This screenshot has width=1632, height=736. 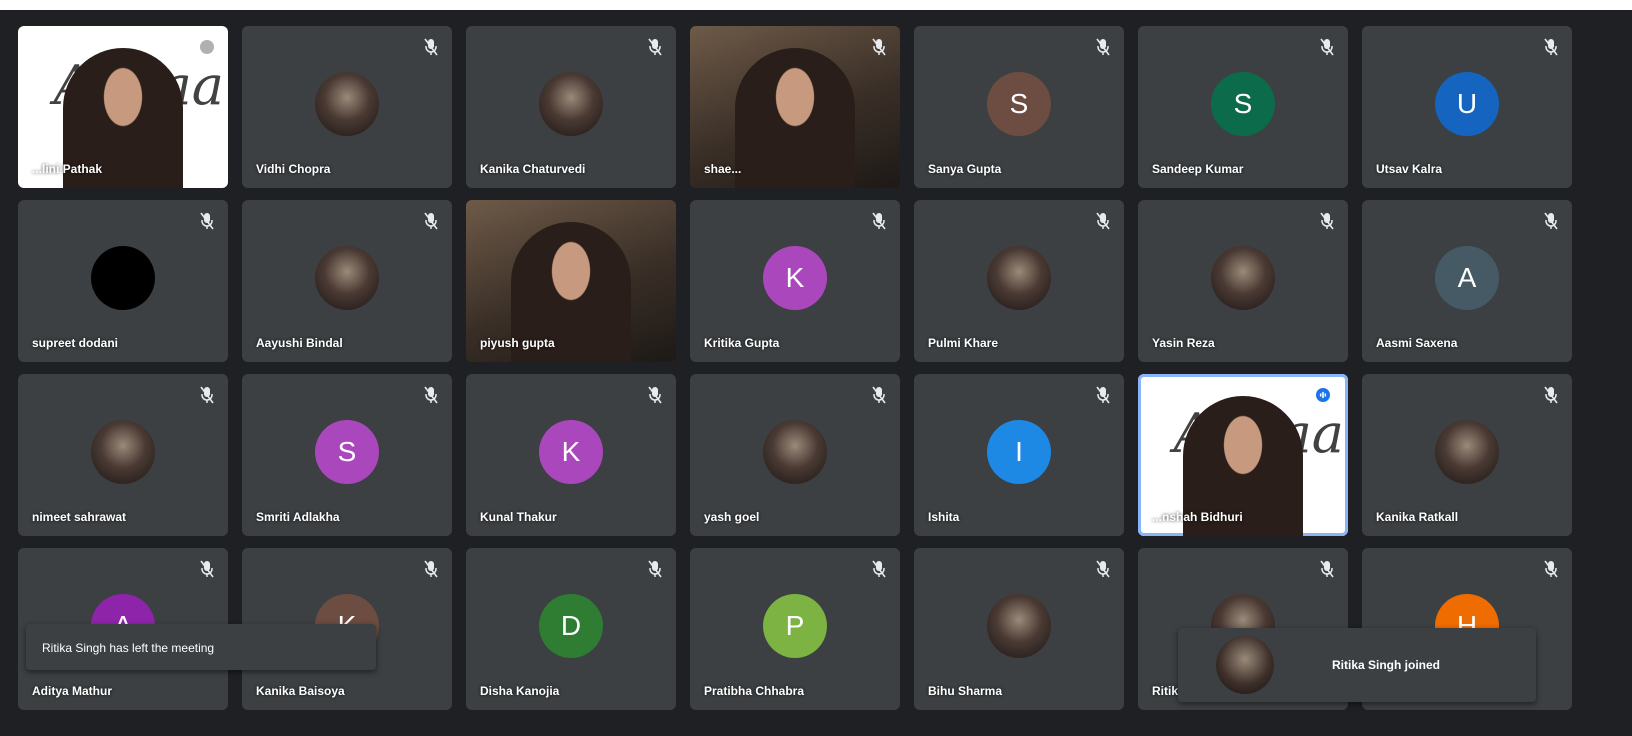 I want to click on participant-name: Aayushi Bindal, so click(x=299, y=343).